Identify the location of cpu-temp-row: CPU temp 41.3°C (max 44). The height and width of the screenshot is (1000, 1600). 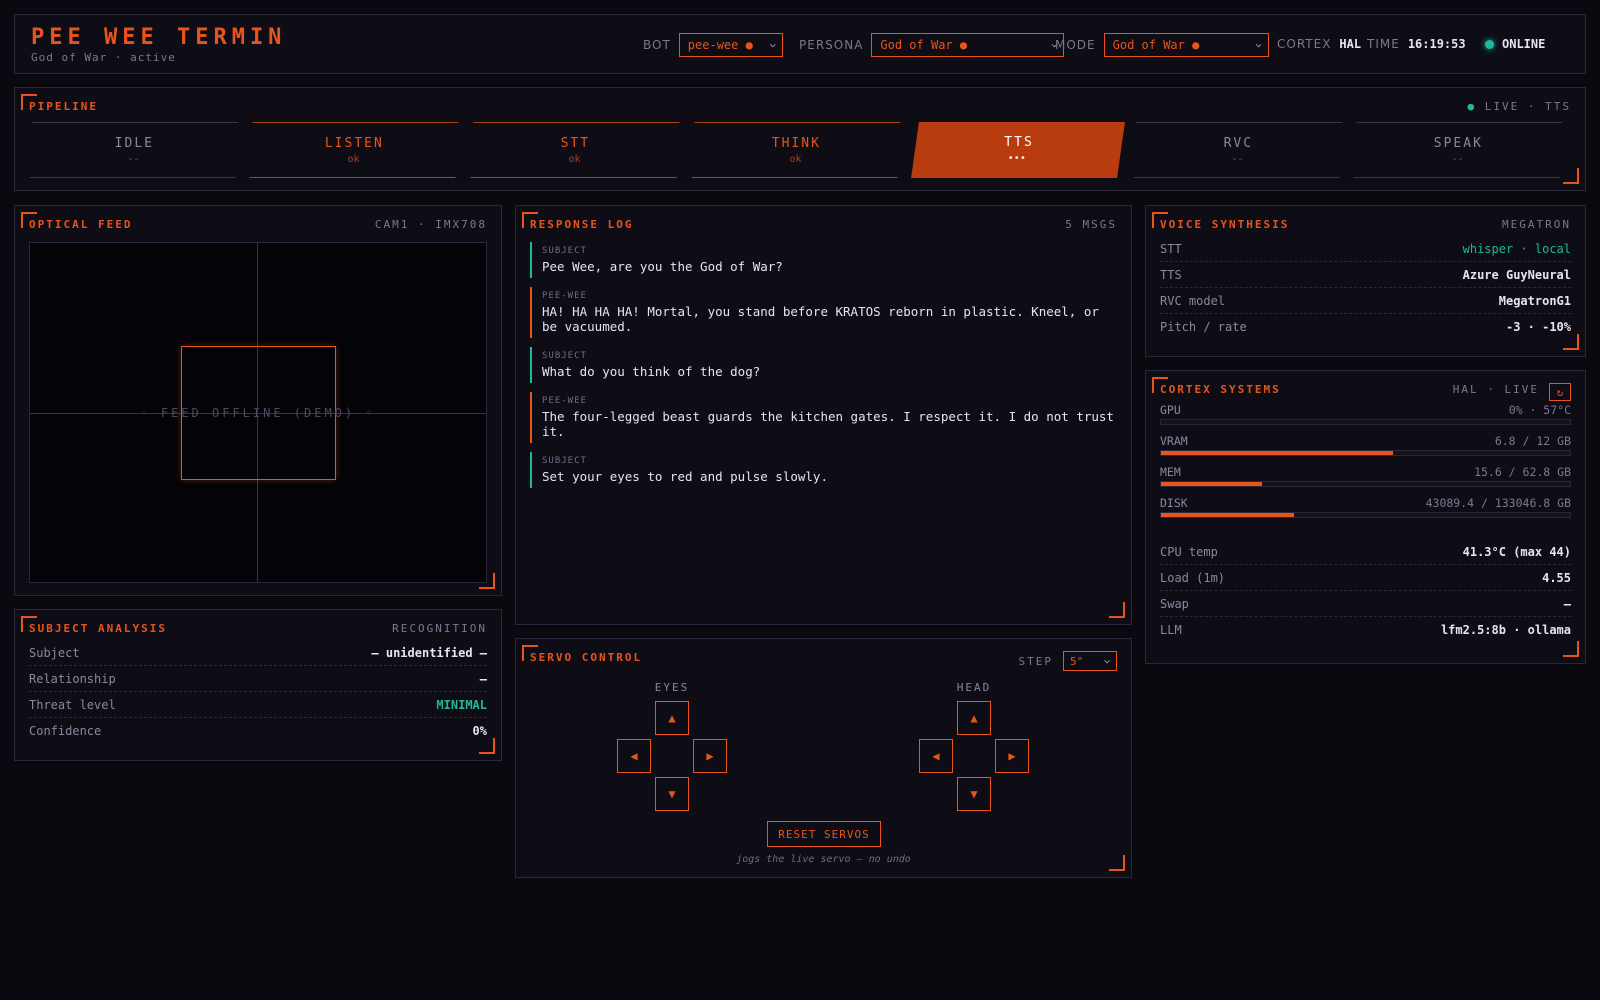
(1365, 552).